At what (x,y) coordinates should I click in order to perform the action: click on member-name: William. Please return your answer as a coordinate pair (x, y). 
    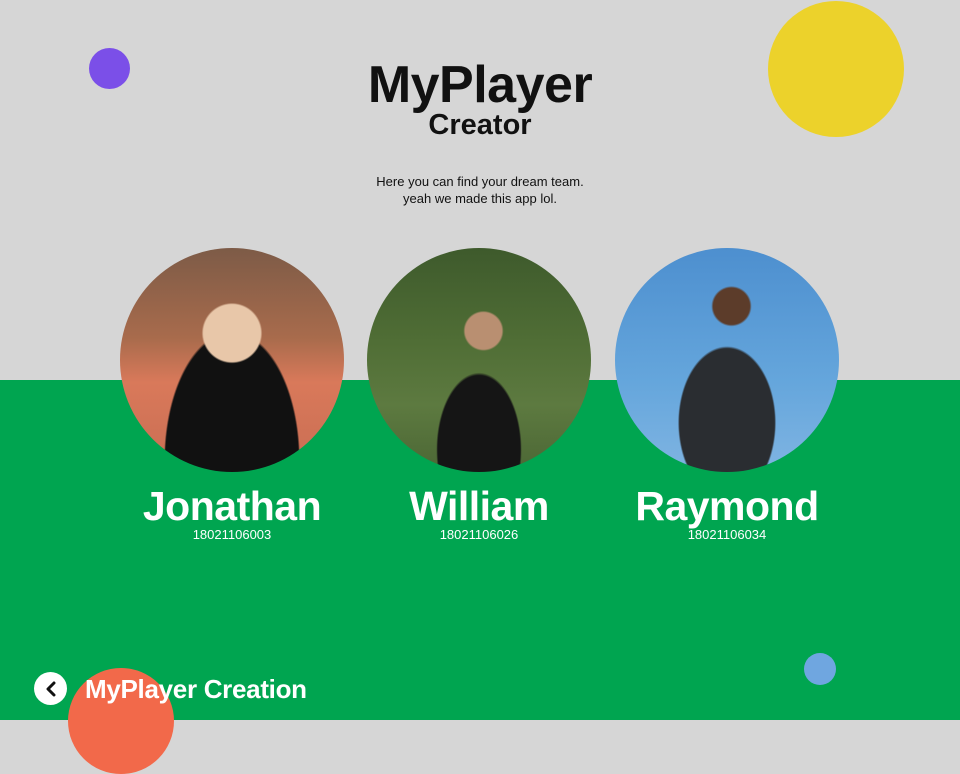
    Looking at the image, I should click on (479, 506).